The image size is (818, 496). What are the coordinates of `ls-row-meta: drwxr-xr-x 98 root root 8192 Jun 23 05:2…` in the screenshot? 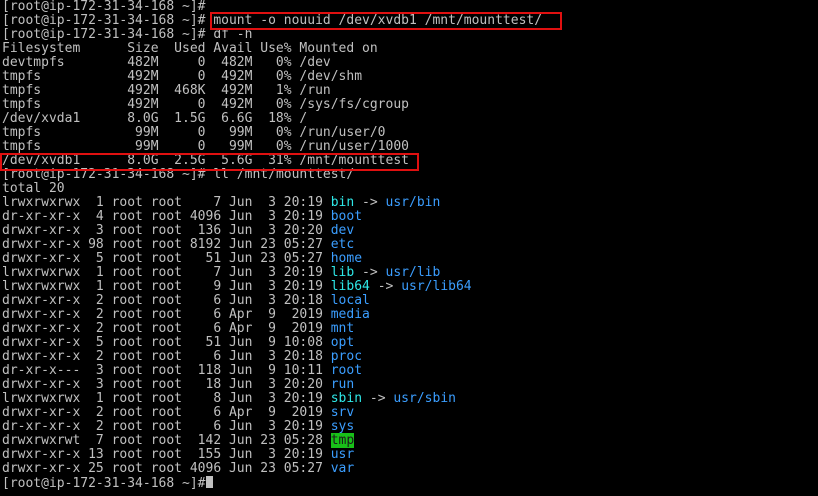 It's located at (166, 244).